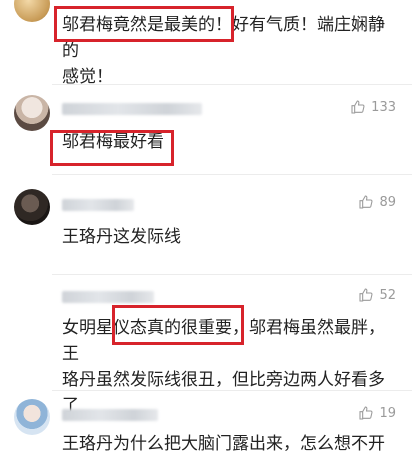  Describe the element at coordinates (387, 295) in the screenshot. I see `like-count: 52` at that location.